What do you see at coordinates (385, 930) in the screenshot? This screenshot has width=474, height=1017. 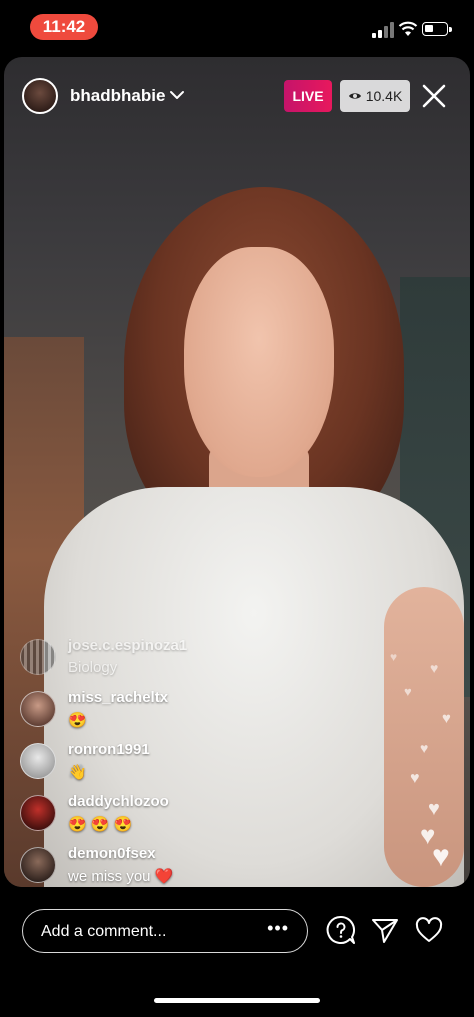 I see `send-icon` at bounding box center [385, 930].